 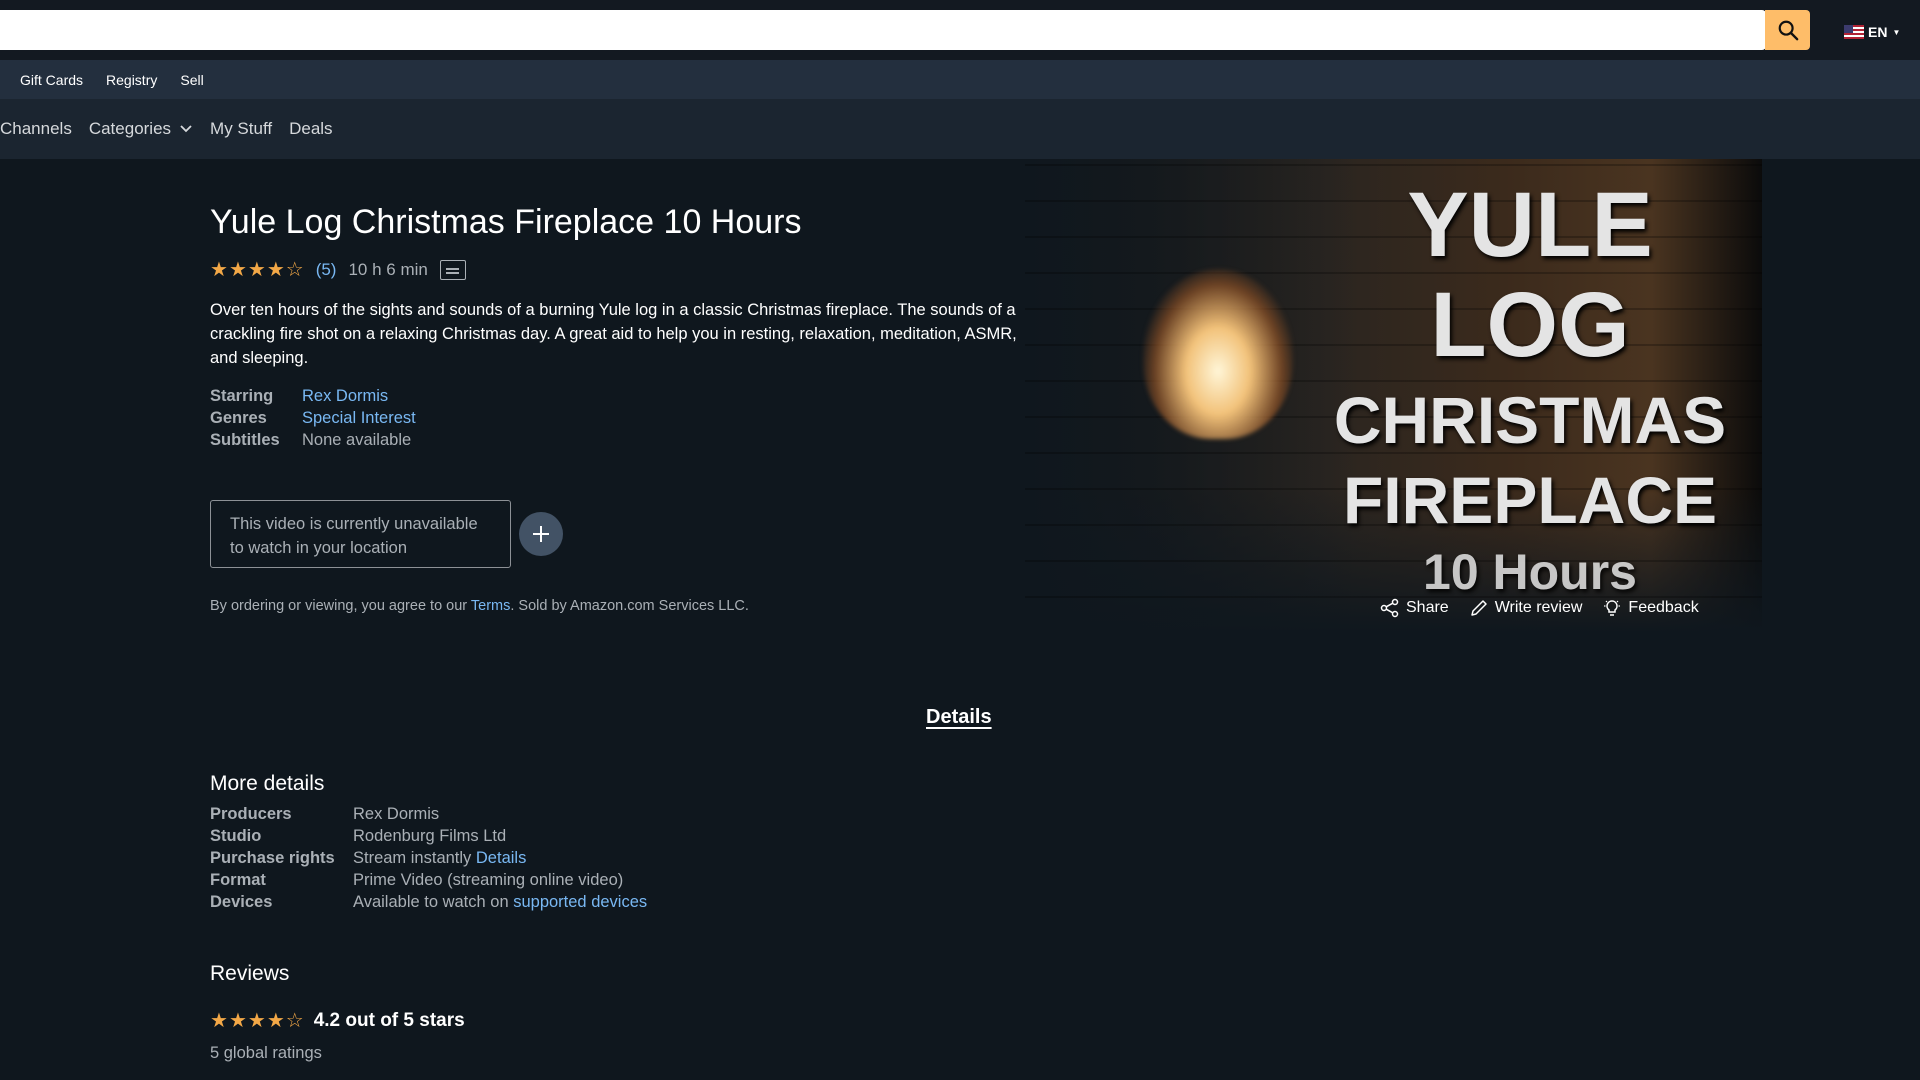 What do you see at coordinates (433, 902) in the screenshot?
I see `devices-text: Available to watch on` at bounding box center [433, 902].